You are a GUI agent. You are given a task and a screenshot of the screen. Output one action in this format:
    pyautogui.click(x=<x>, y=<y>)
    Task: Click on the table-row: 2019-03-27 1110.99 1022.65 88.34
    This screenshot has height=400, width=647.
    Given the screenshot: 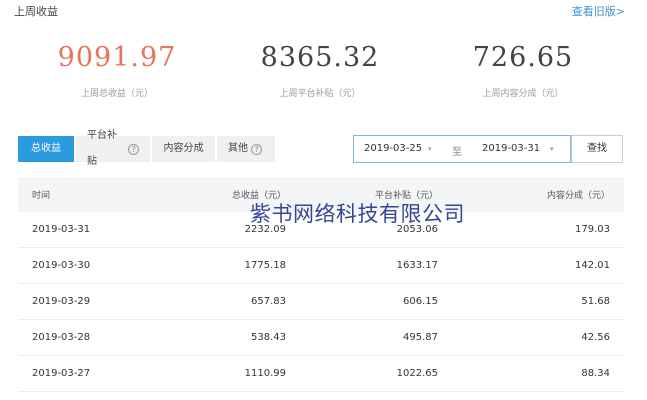 What is the action you would take?
    pyautogui.click(x=321, y=374)
    